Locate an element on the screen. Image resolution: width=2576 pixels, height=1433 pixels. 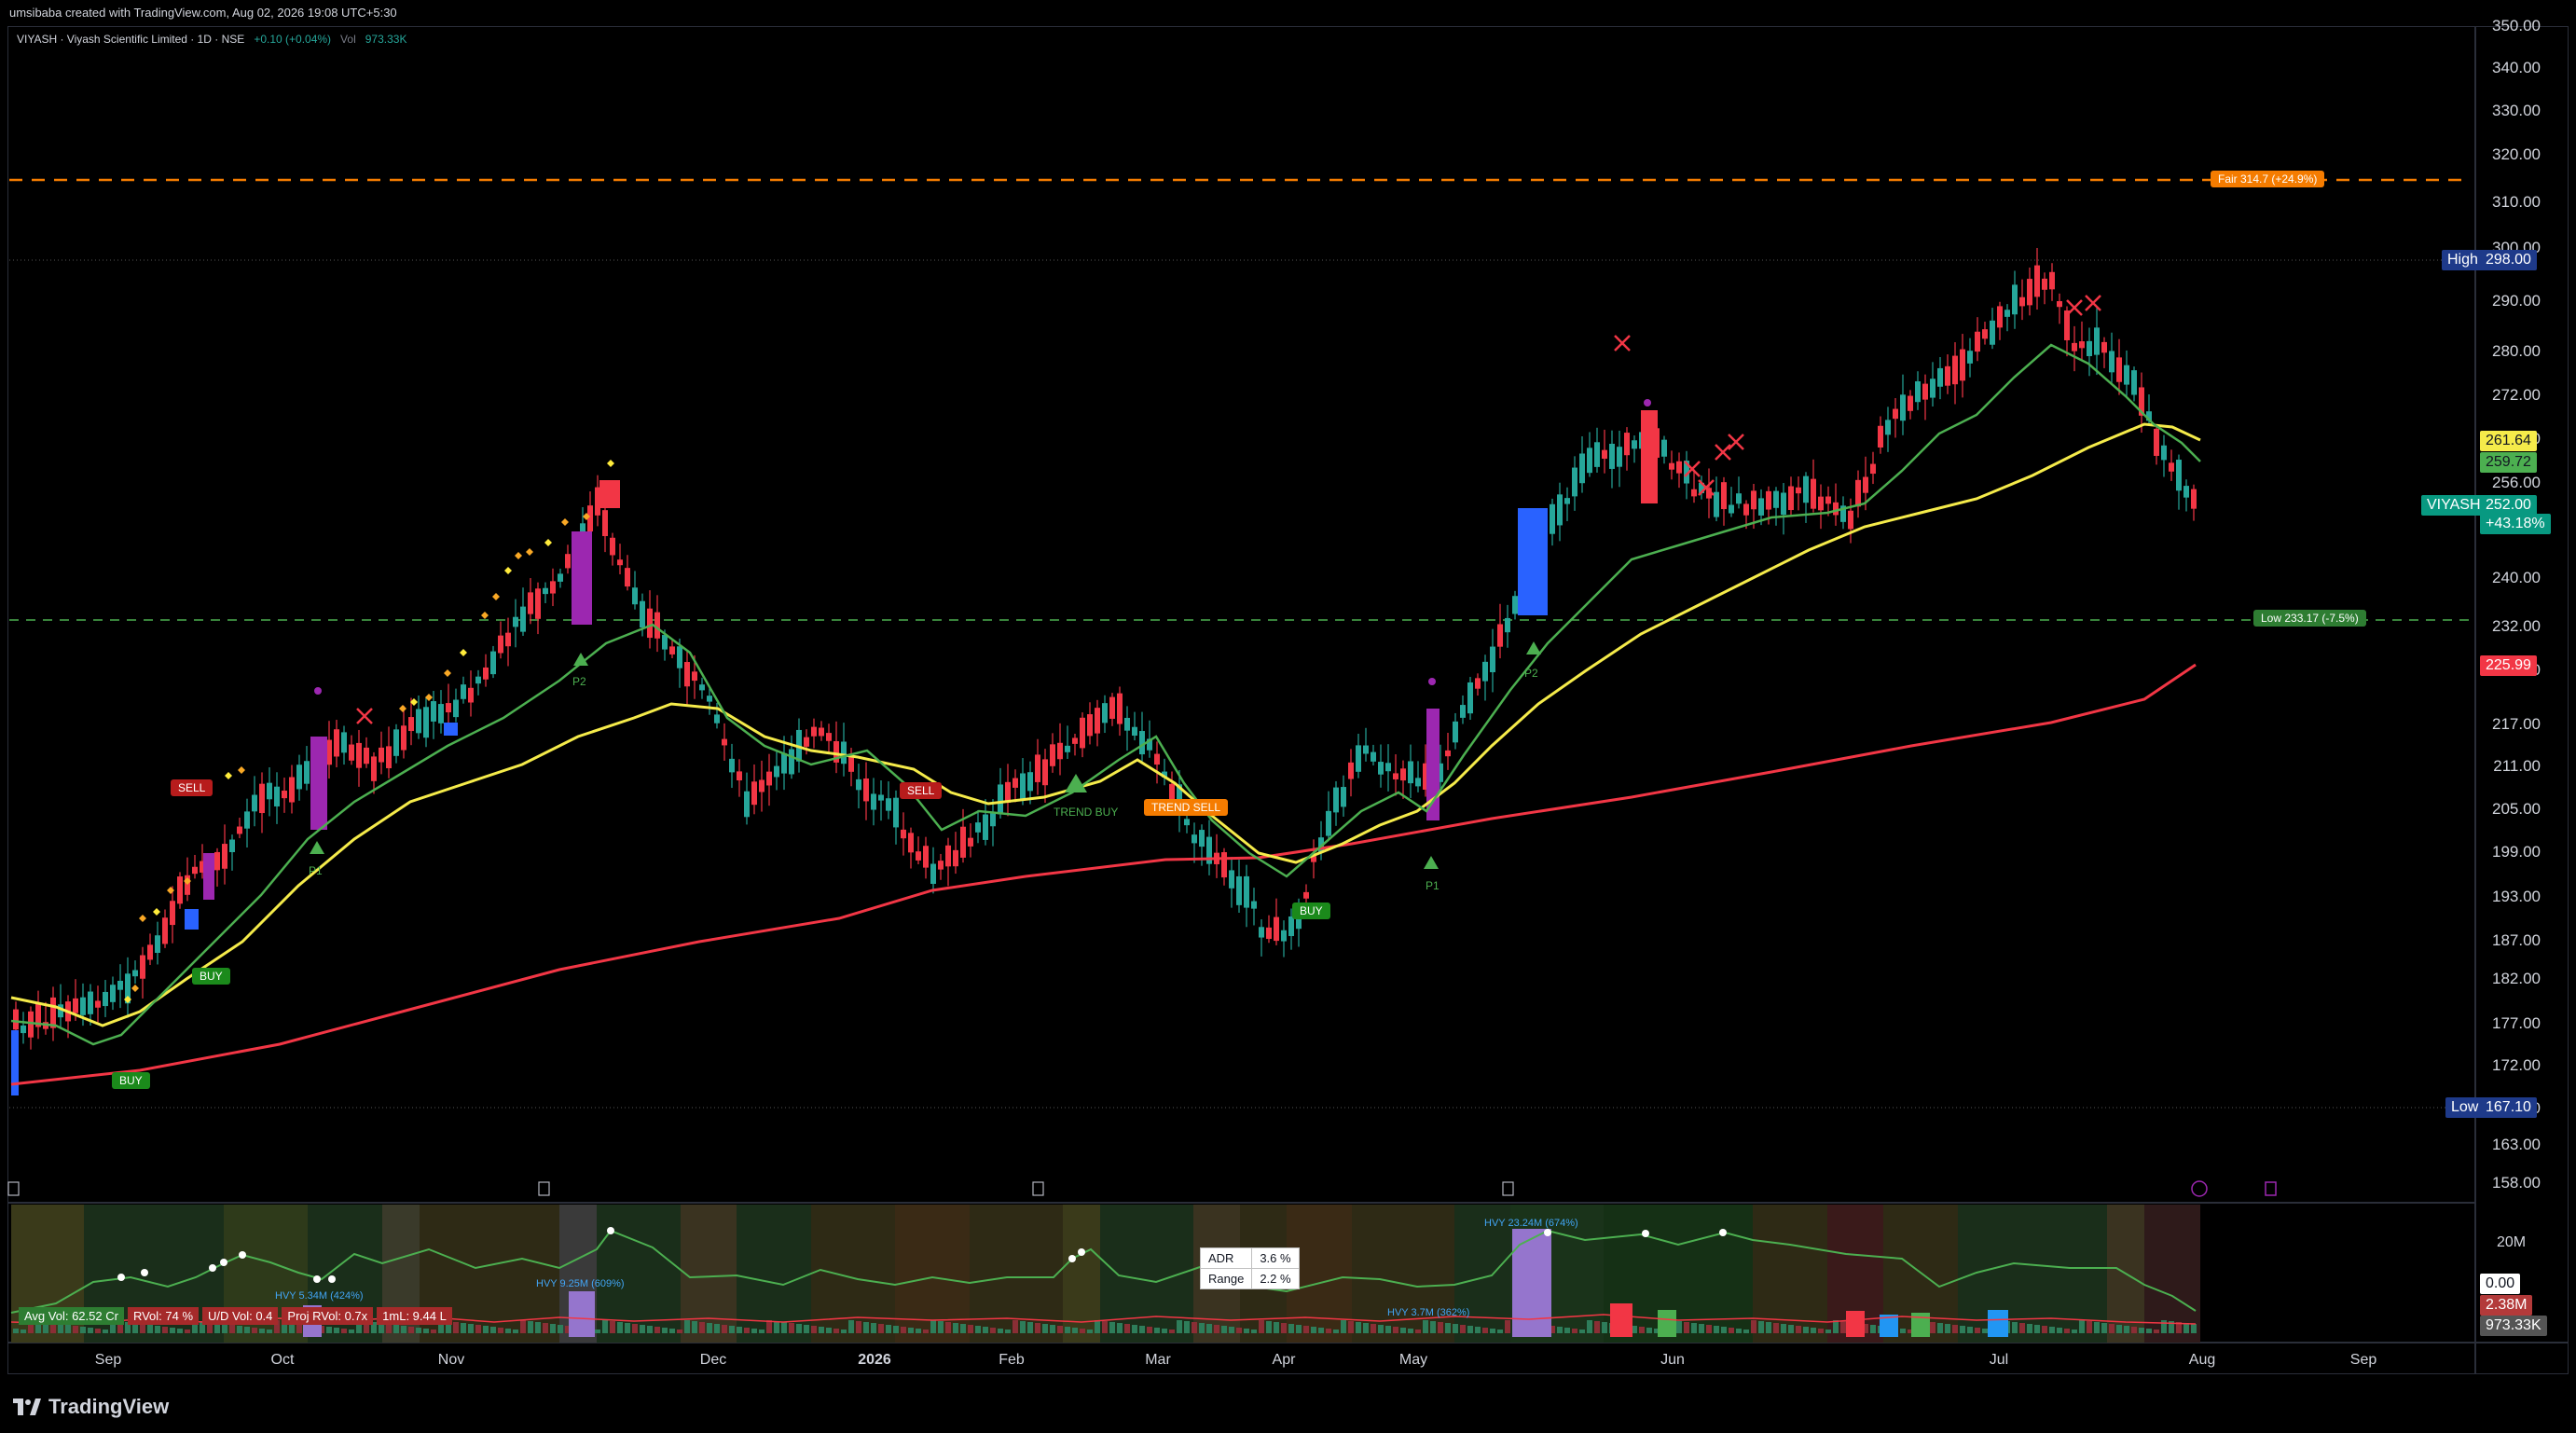
avg-volume-stat: Avg Vol: 62.52 Cr is located at coordinates (71, 1316).